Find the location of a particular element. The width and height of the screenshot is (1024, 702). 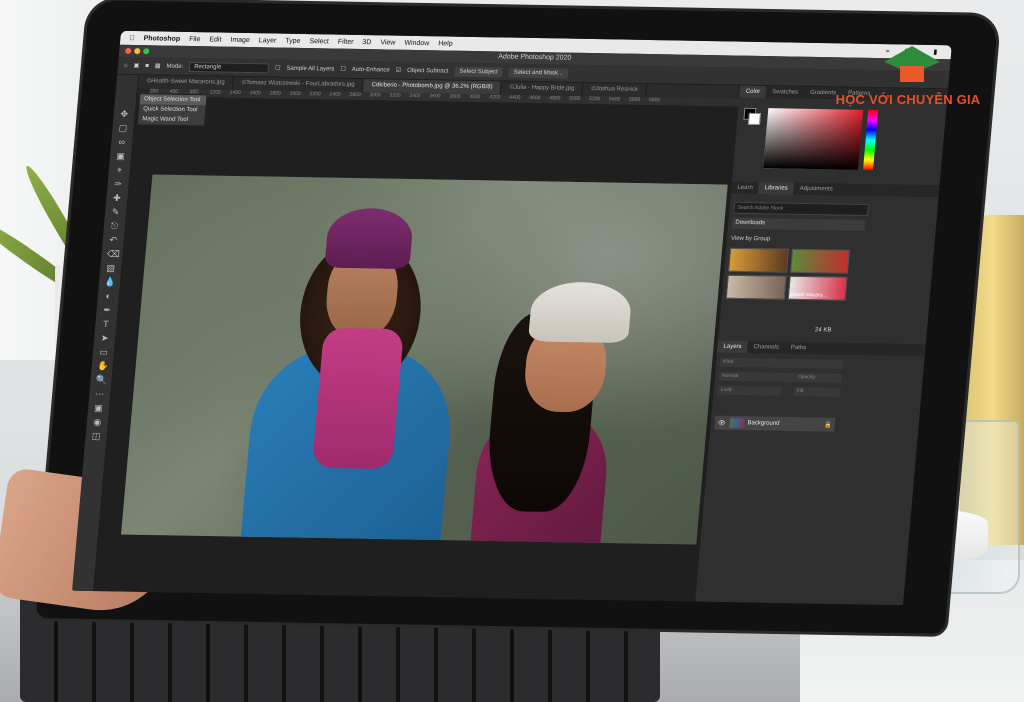

marquee-tool-icon: ▢ is located at coordinates (123, 128).